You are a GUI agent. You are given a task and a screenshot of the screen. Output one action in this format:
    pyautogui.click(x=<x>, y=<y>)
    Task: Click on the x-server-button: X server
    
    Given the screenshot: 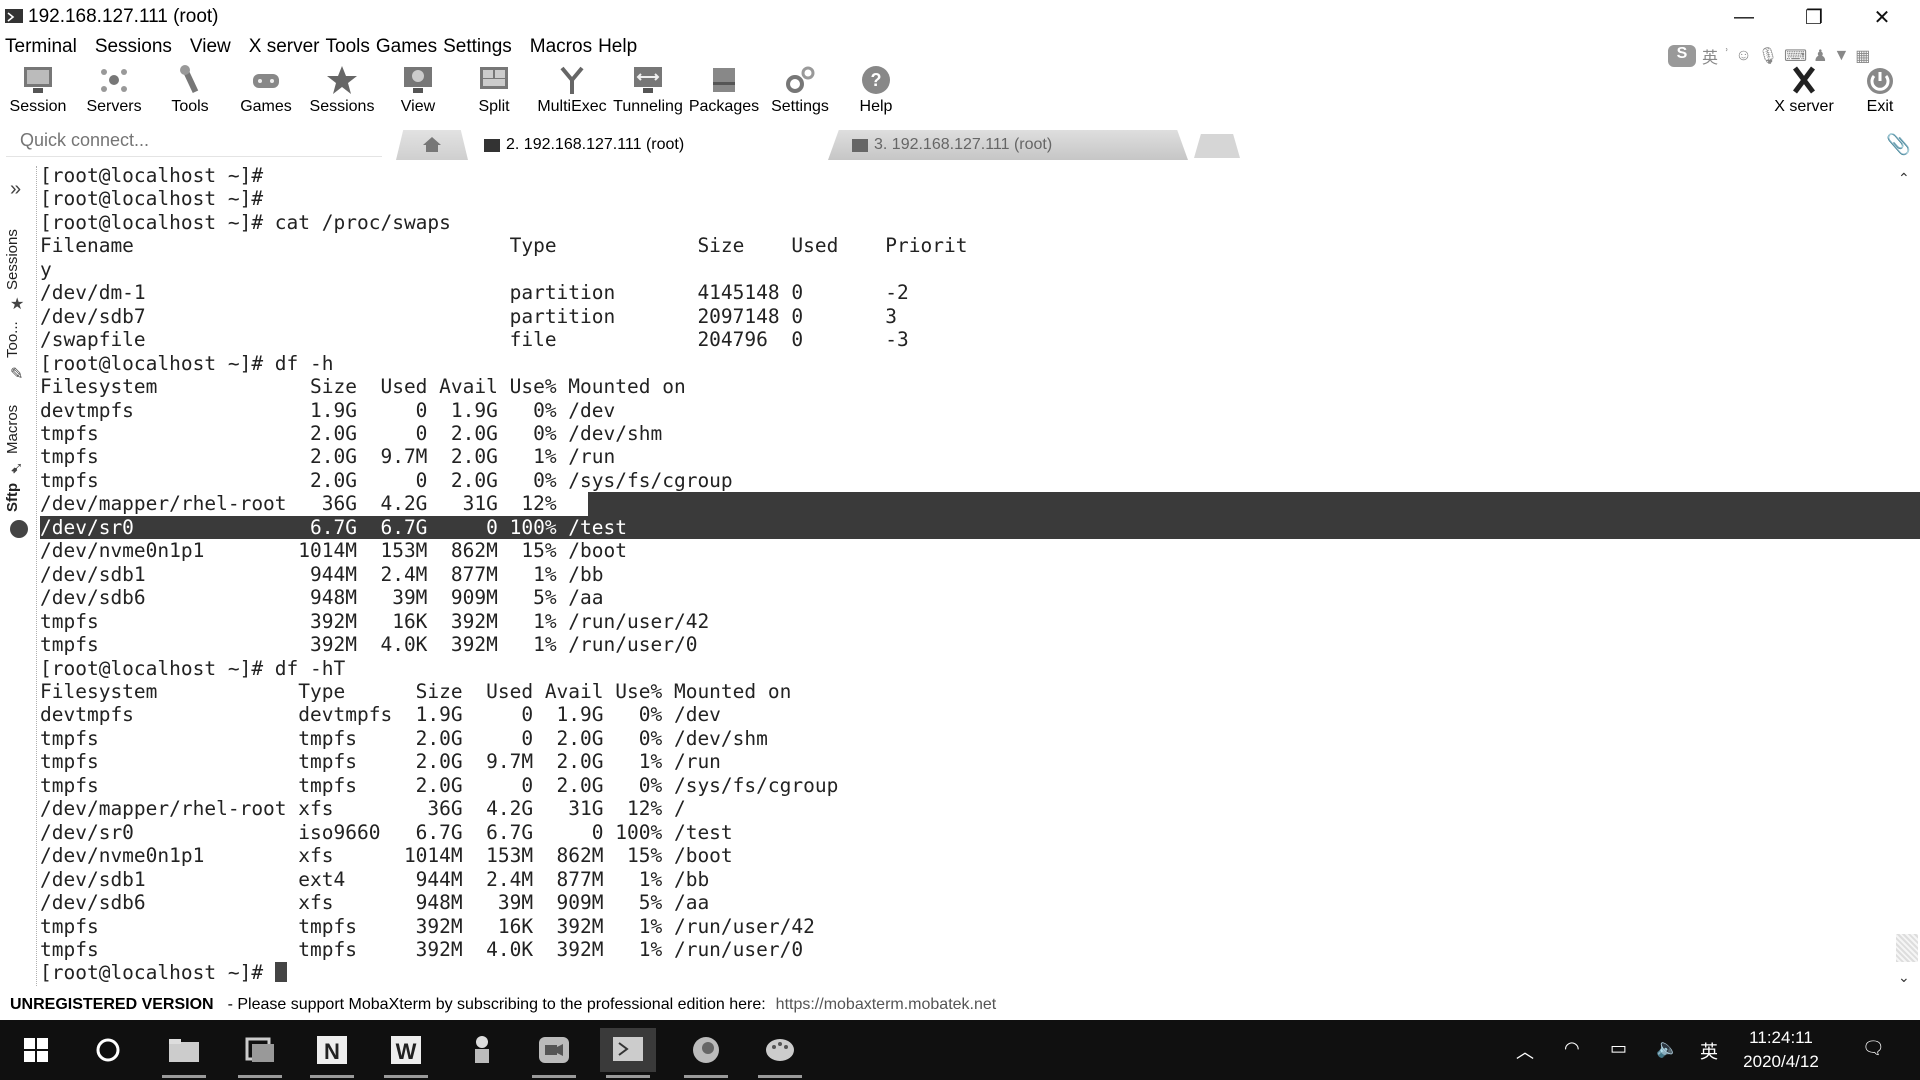 What is the action you would take?
    pyautogui.click(x=1804, y=91)
    